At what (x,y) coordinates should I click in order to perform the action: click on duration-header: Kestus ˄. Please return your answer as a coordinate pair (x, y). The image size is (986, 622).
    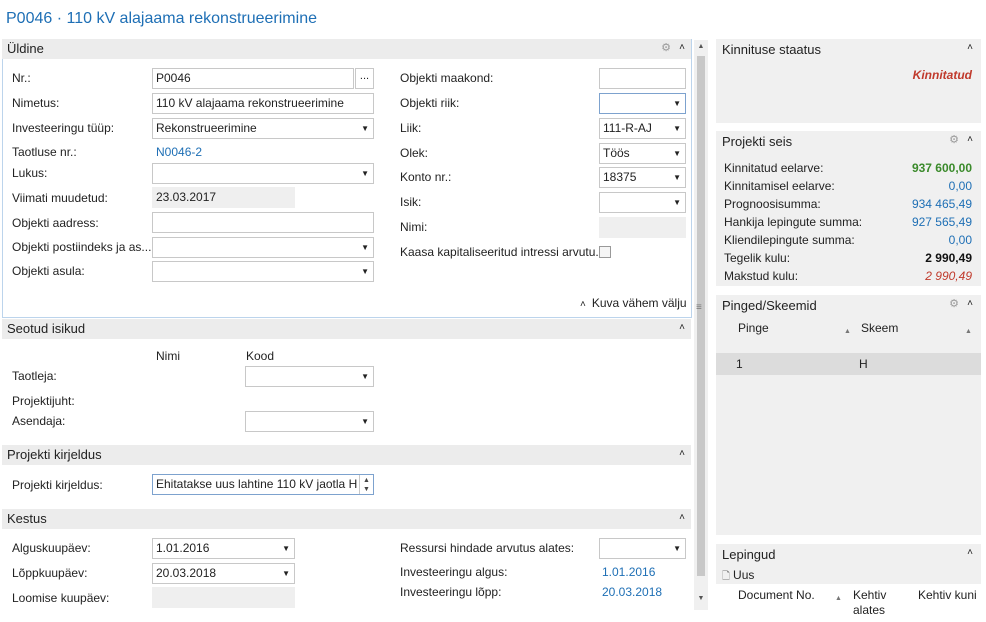
    Looking at the image, I should click on (346, 519).